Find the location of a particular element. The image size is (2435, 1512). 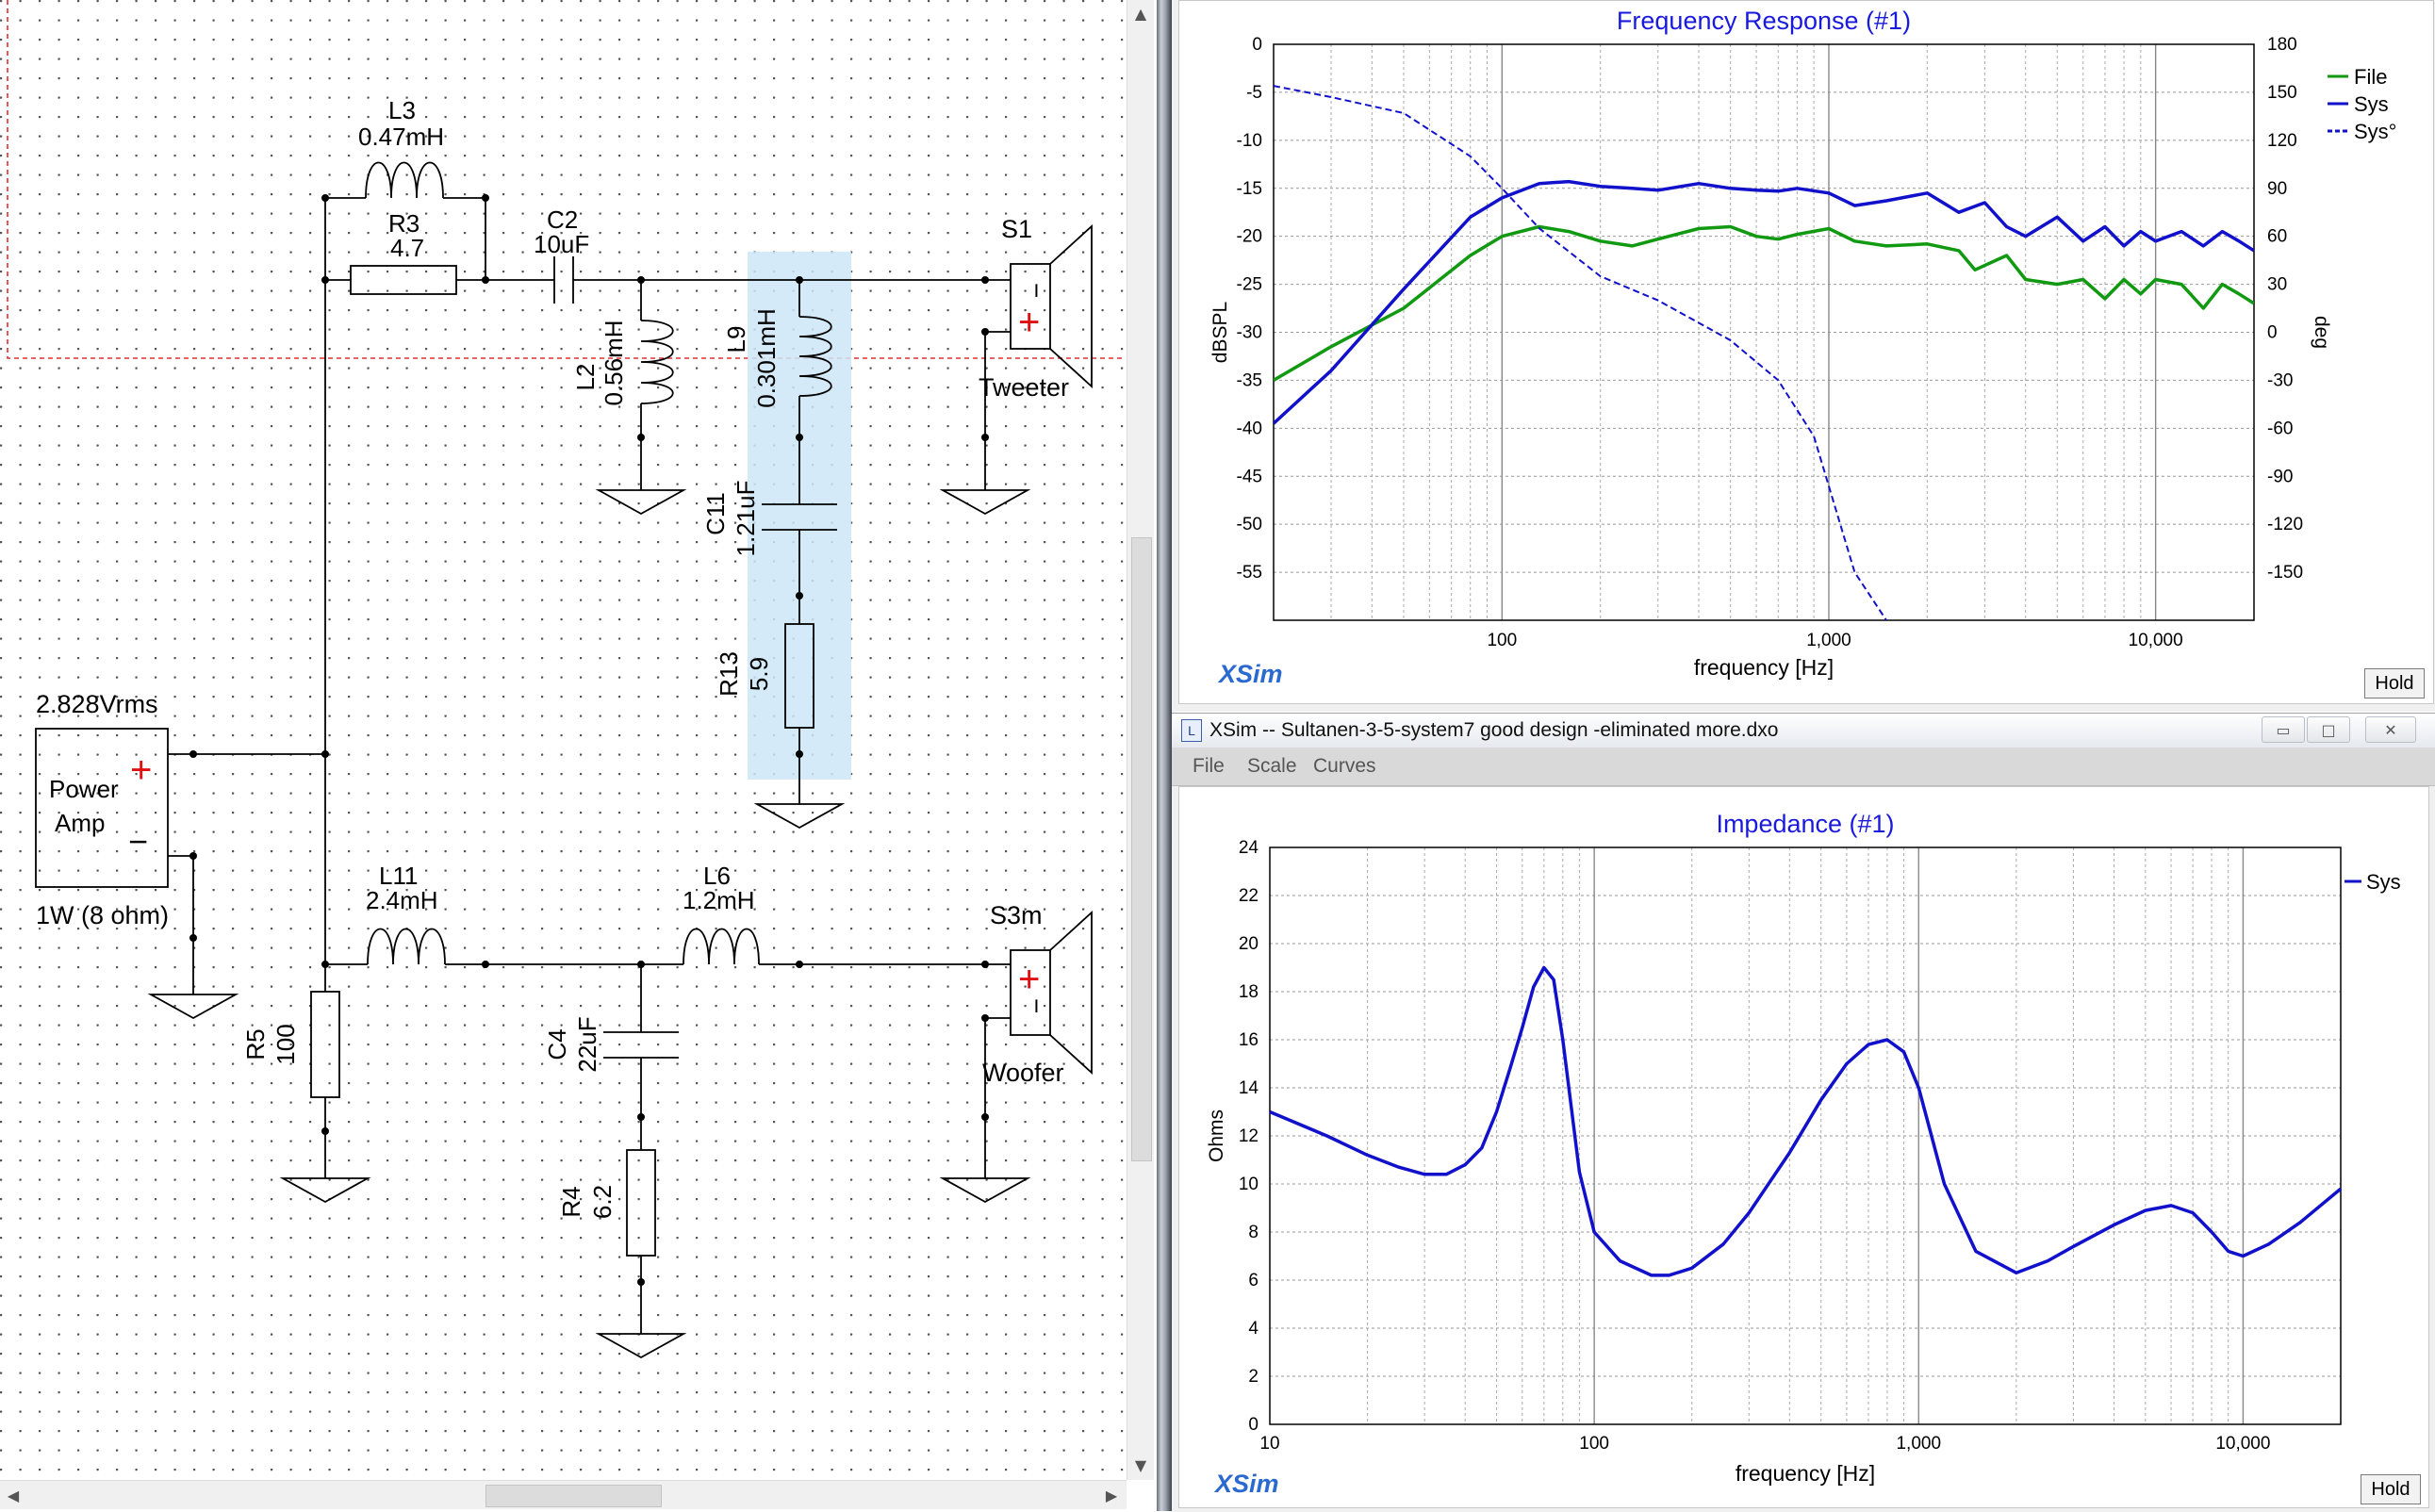

y2-tick-label: 60 is located at coordinates (2277, 237).